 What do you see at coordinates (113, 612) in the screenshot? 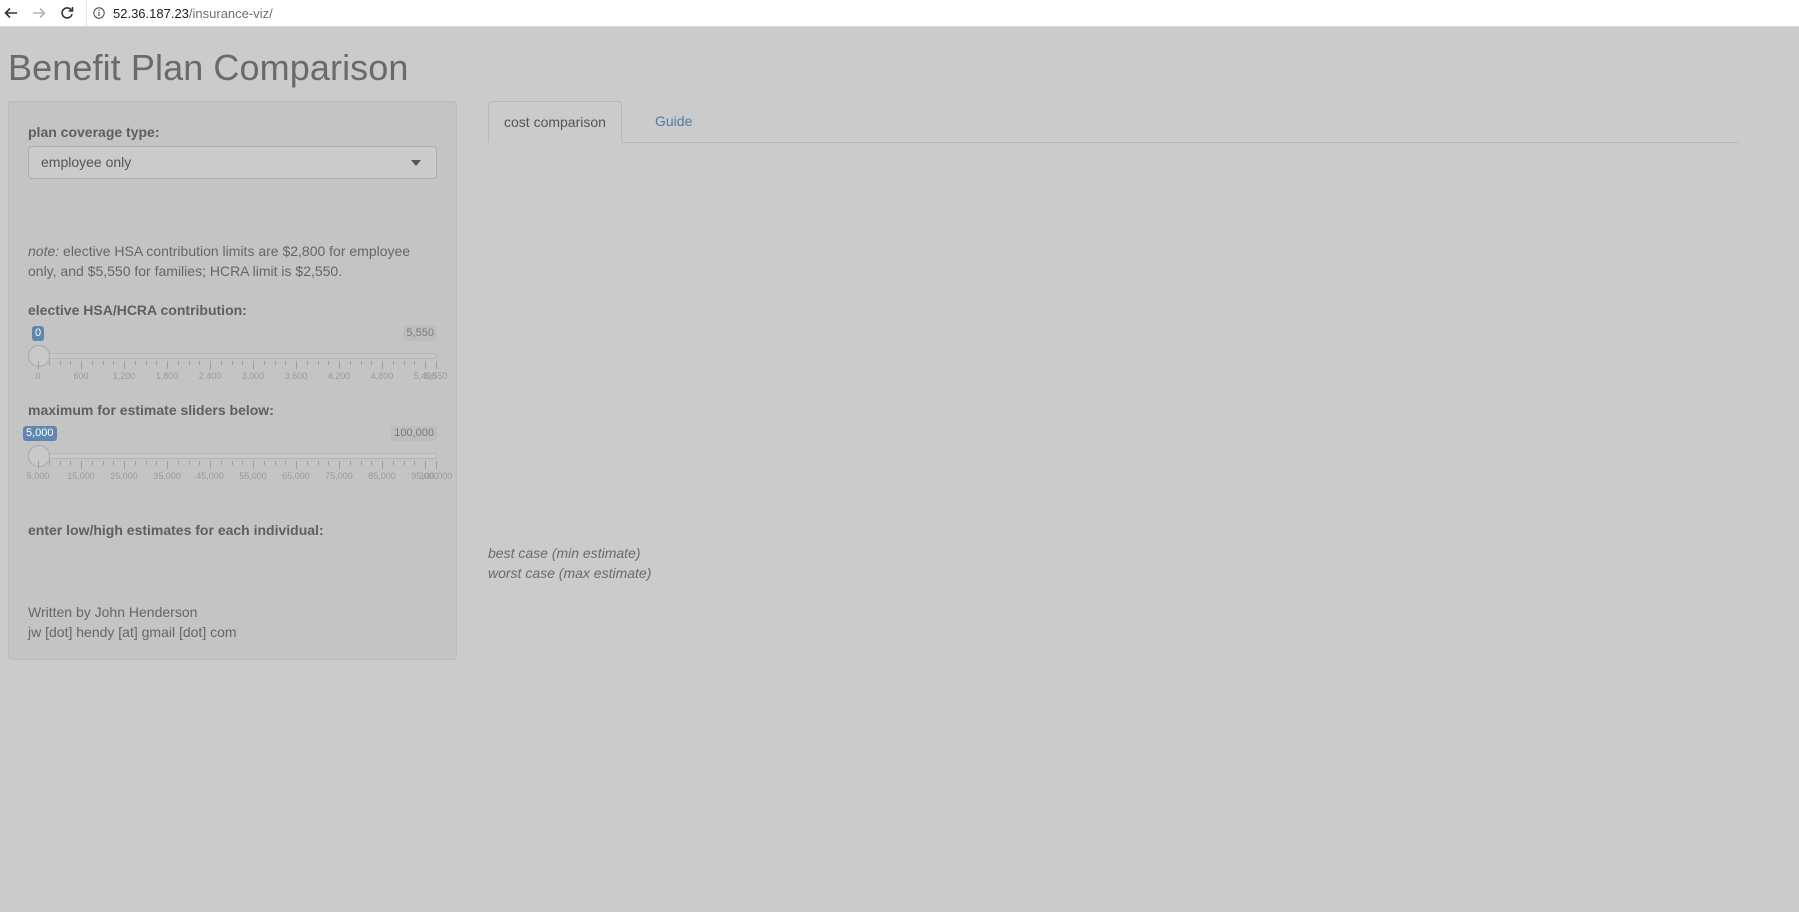
I see `credit-author: Written by John Henderson` at bounding box center [113, 612].